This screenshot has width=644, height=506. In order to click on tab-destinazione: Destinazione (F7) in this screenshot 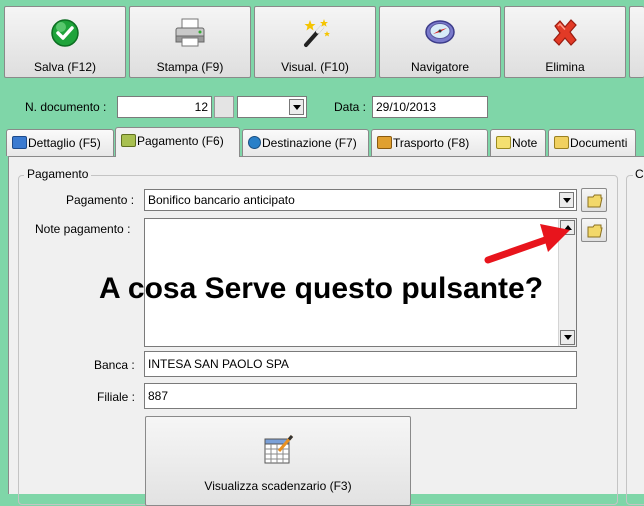, I will do `click(305, 142)`.